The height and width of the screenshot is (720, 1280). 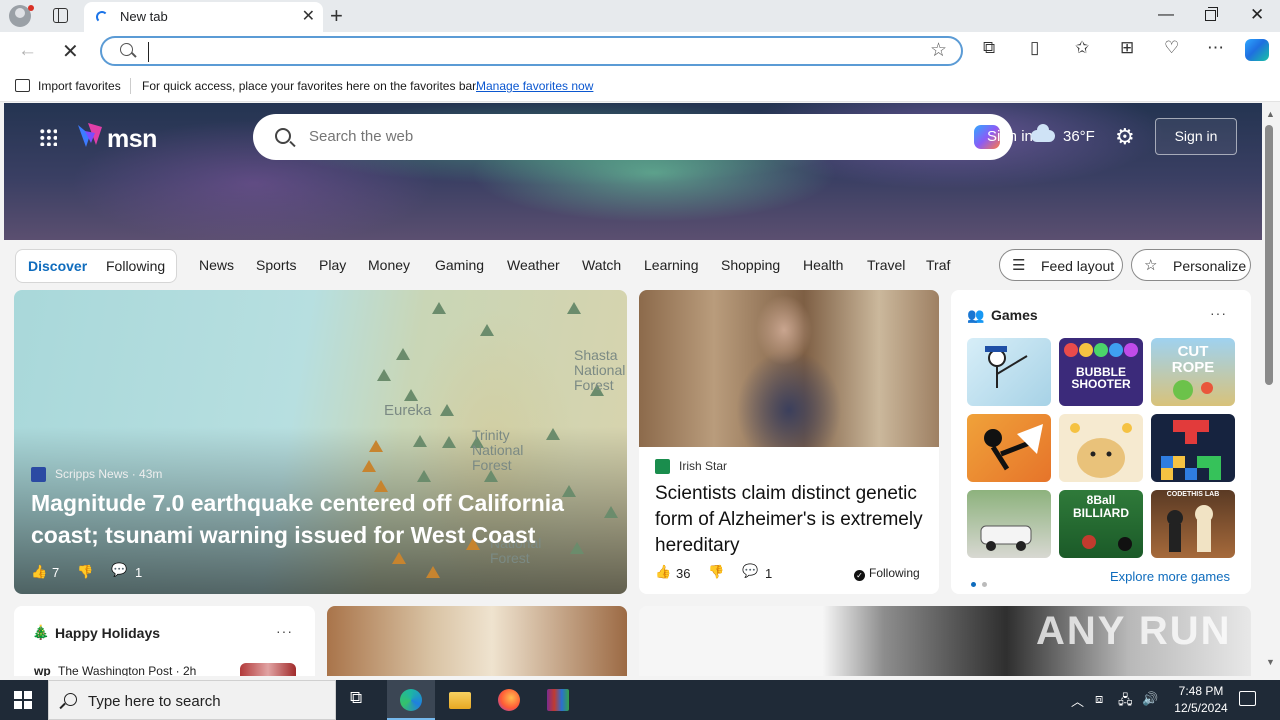 What do you see at coordinates (887, 573) in the screenshot?
I see `following-badge: ✓ Following` at bounding box center [887, 573].